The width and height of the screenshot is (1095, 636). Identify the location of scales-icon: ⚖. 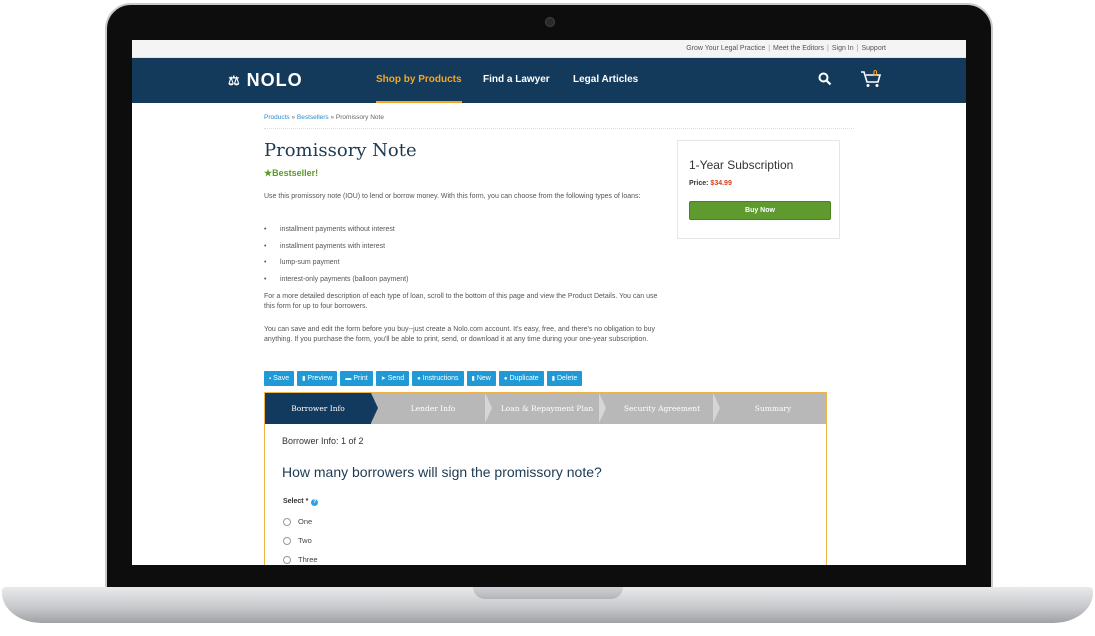
(234, 80).